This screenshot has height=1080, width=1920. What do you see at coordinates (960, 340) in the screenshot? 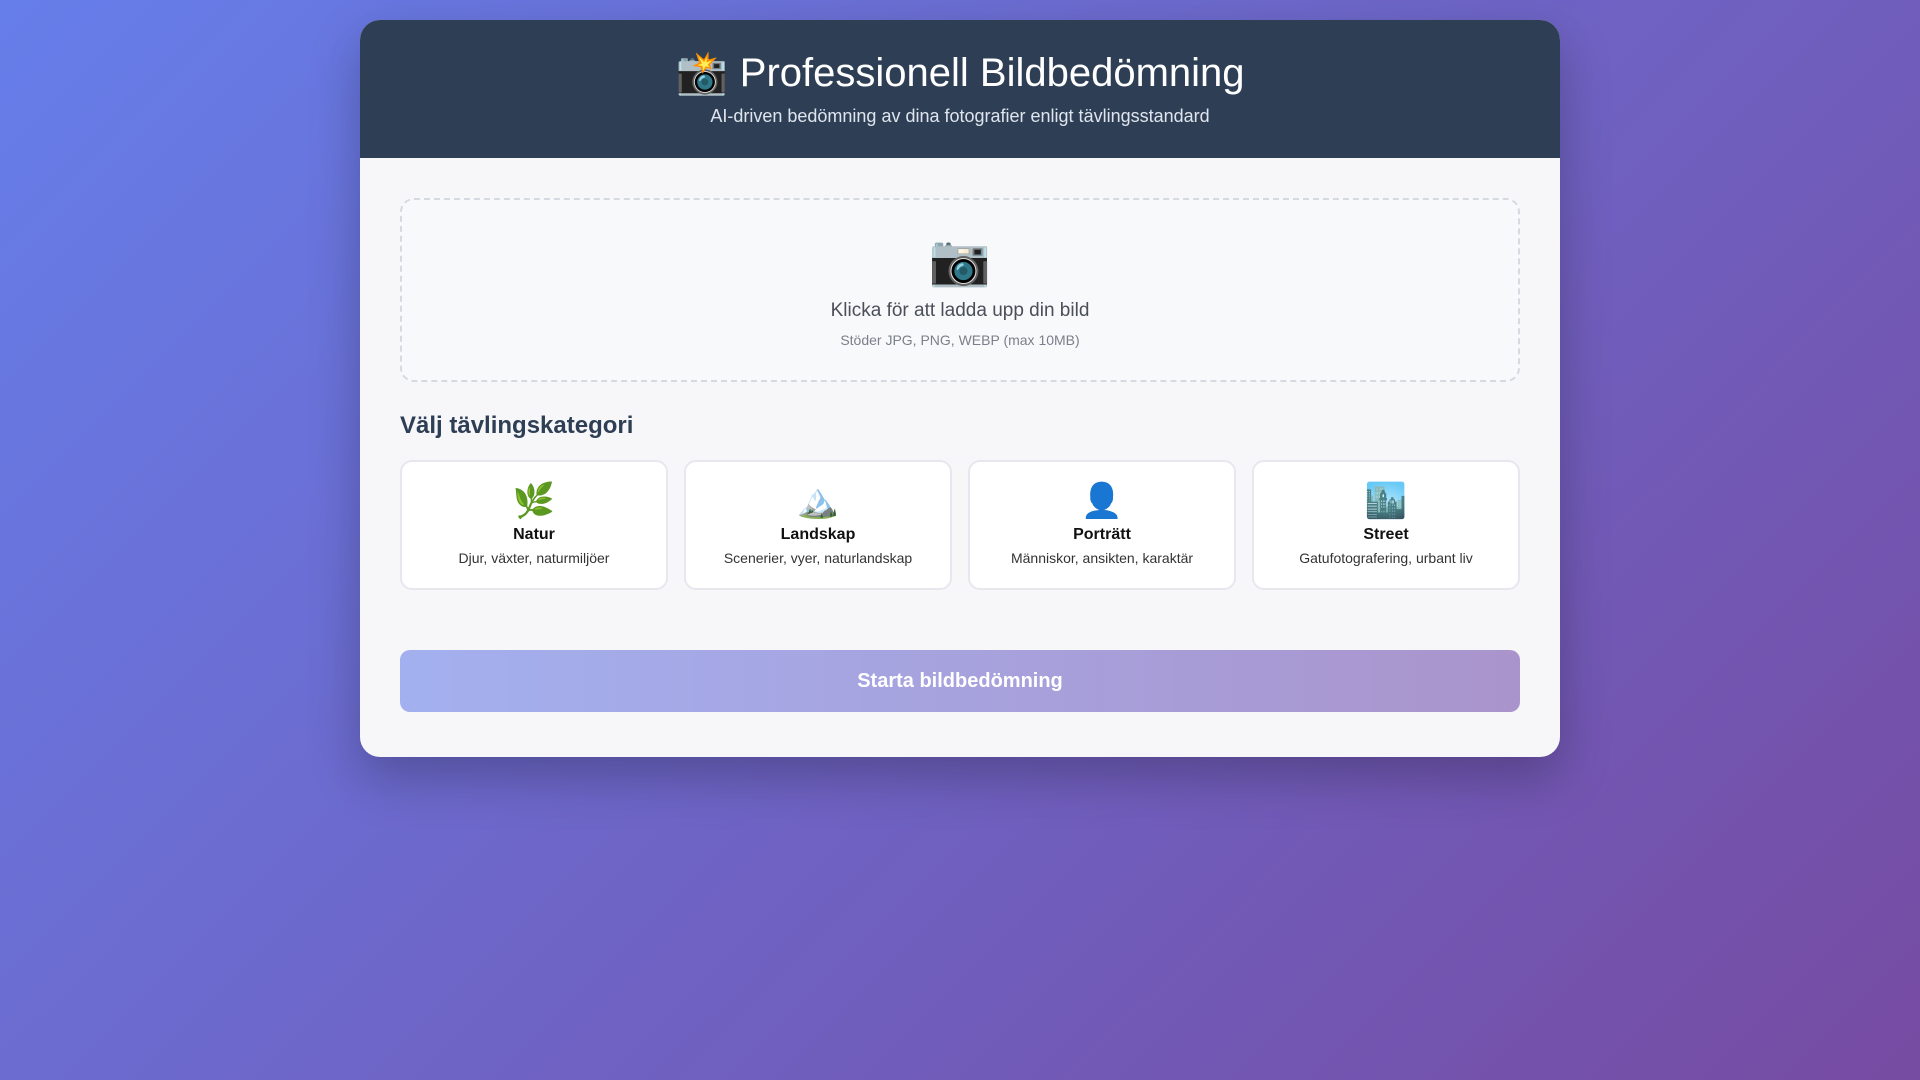
I see `upload-format-hint: Stöder JPG, PNG, WEBP (max 10MB)` at bounding box center [960, 340].